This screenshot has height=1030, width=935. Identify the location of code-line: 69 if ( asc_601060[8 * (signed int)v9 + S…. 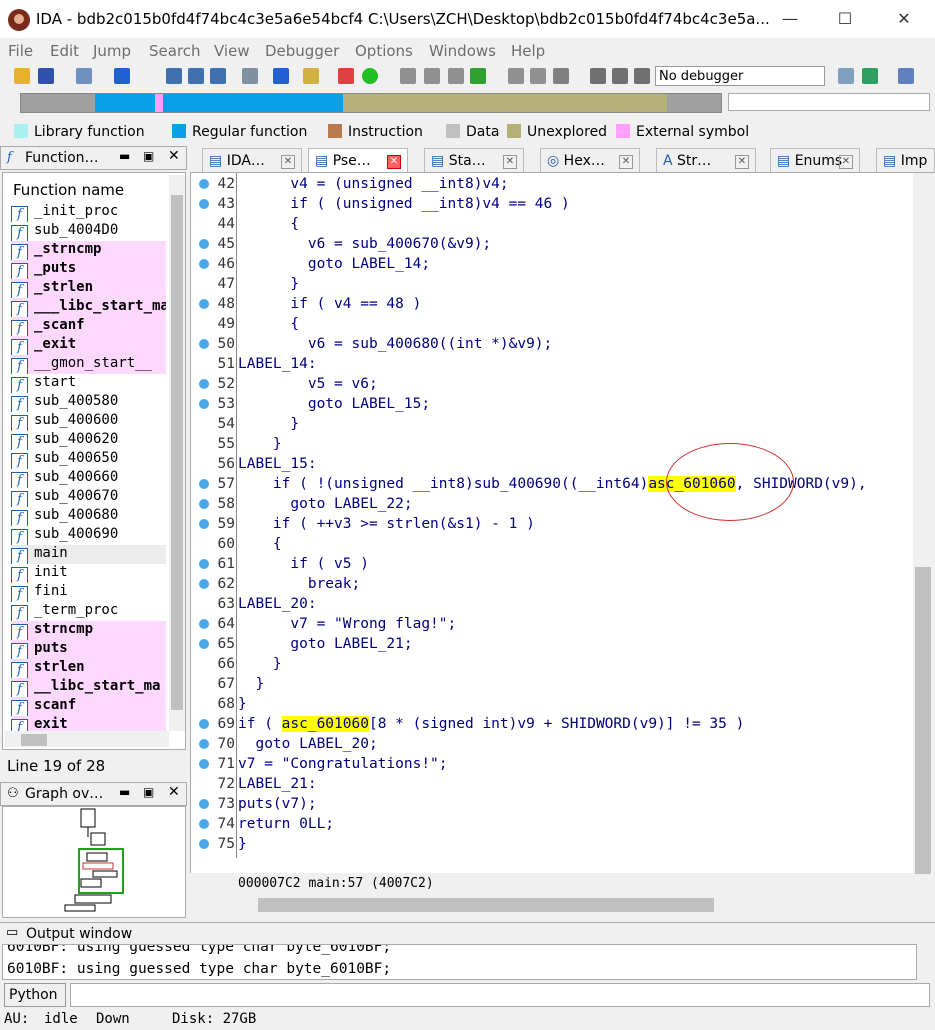
(552, 724).